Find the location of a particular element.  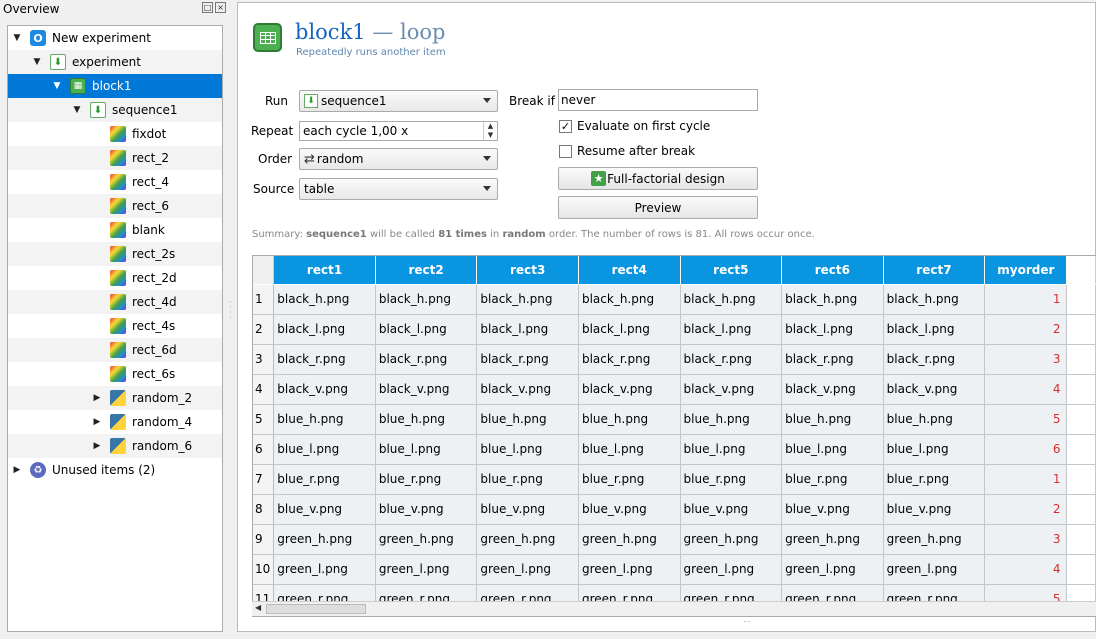

tree-item: rect_4d is located at coordinates (115, 302).